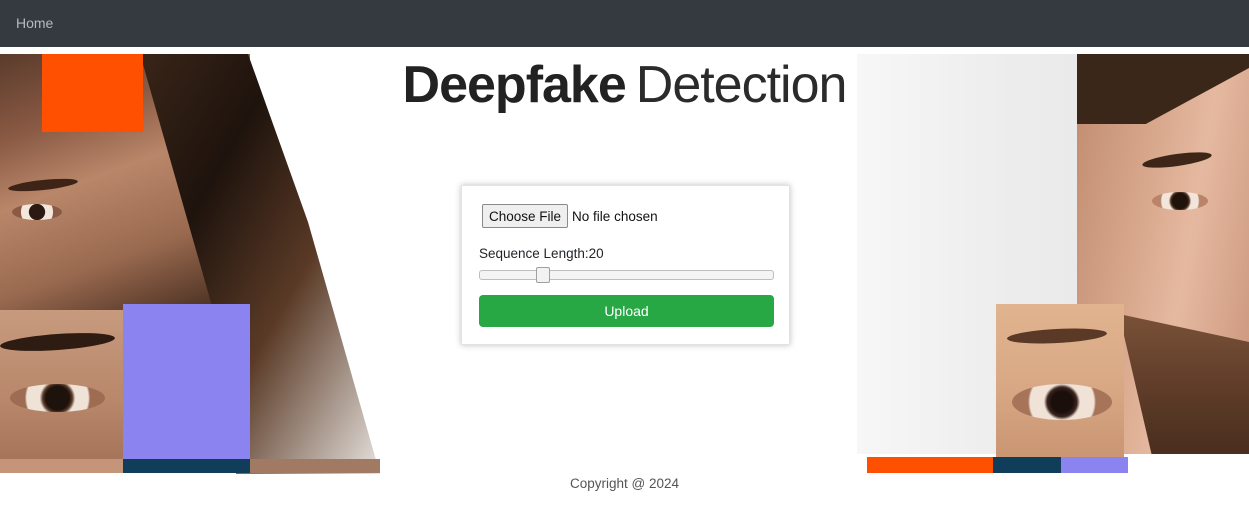  Describe the element at coordinates (186, 381) in the screenshot. I see `purple-accent-block` at that location.